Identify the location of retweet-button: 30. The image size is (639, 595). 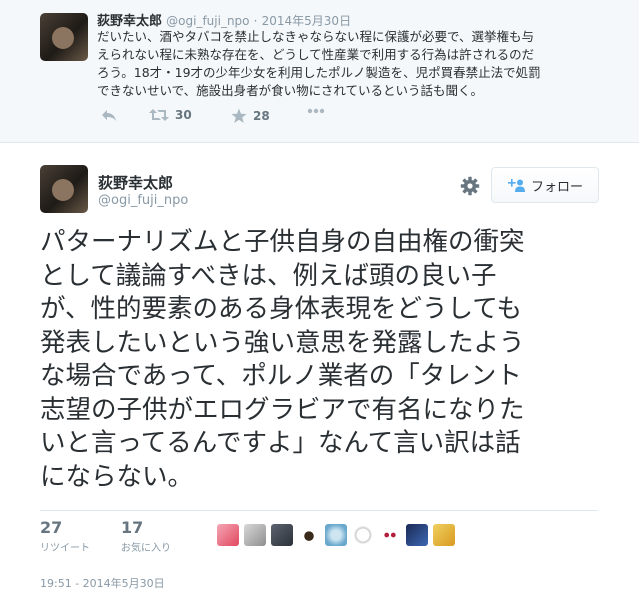
(170, 115).